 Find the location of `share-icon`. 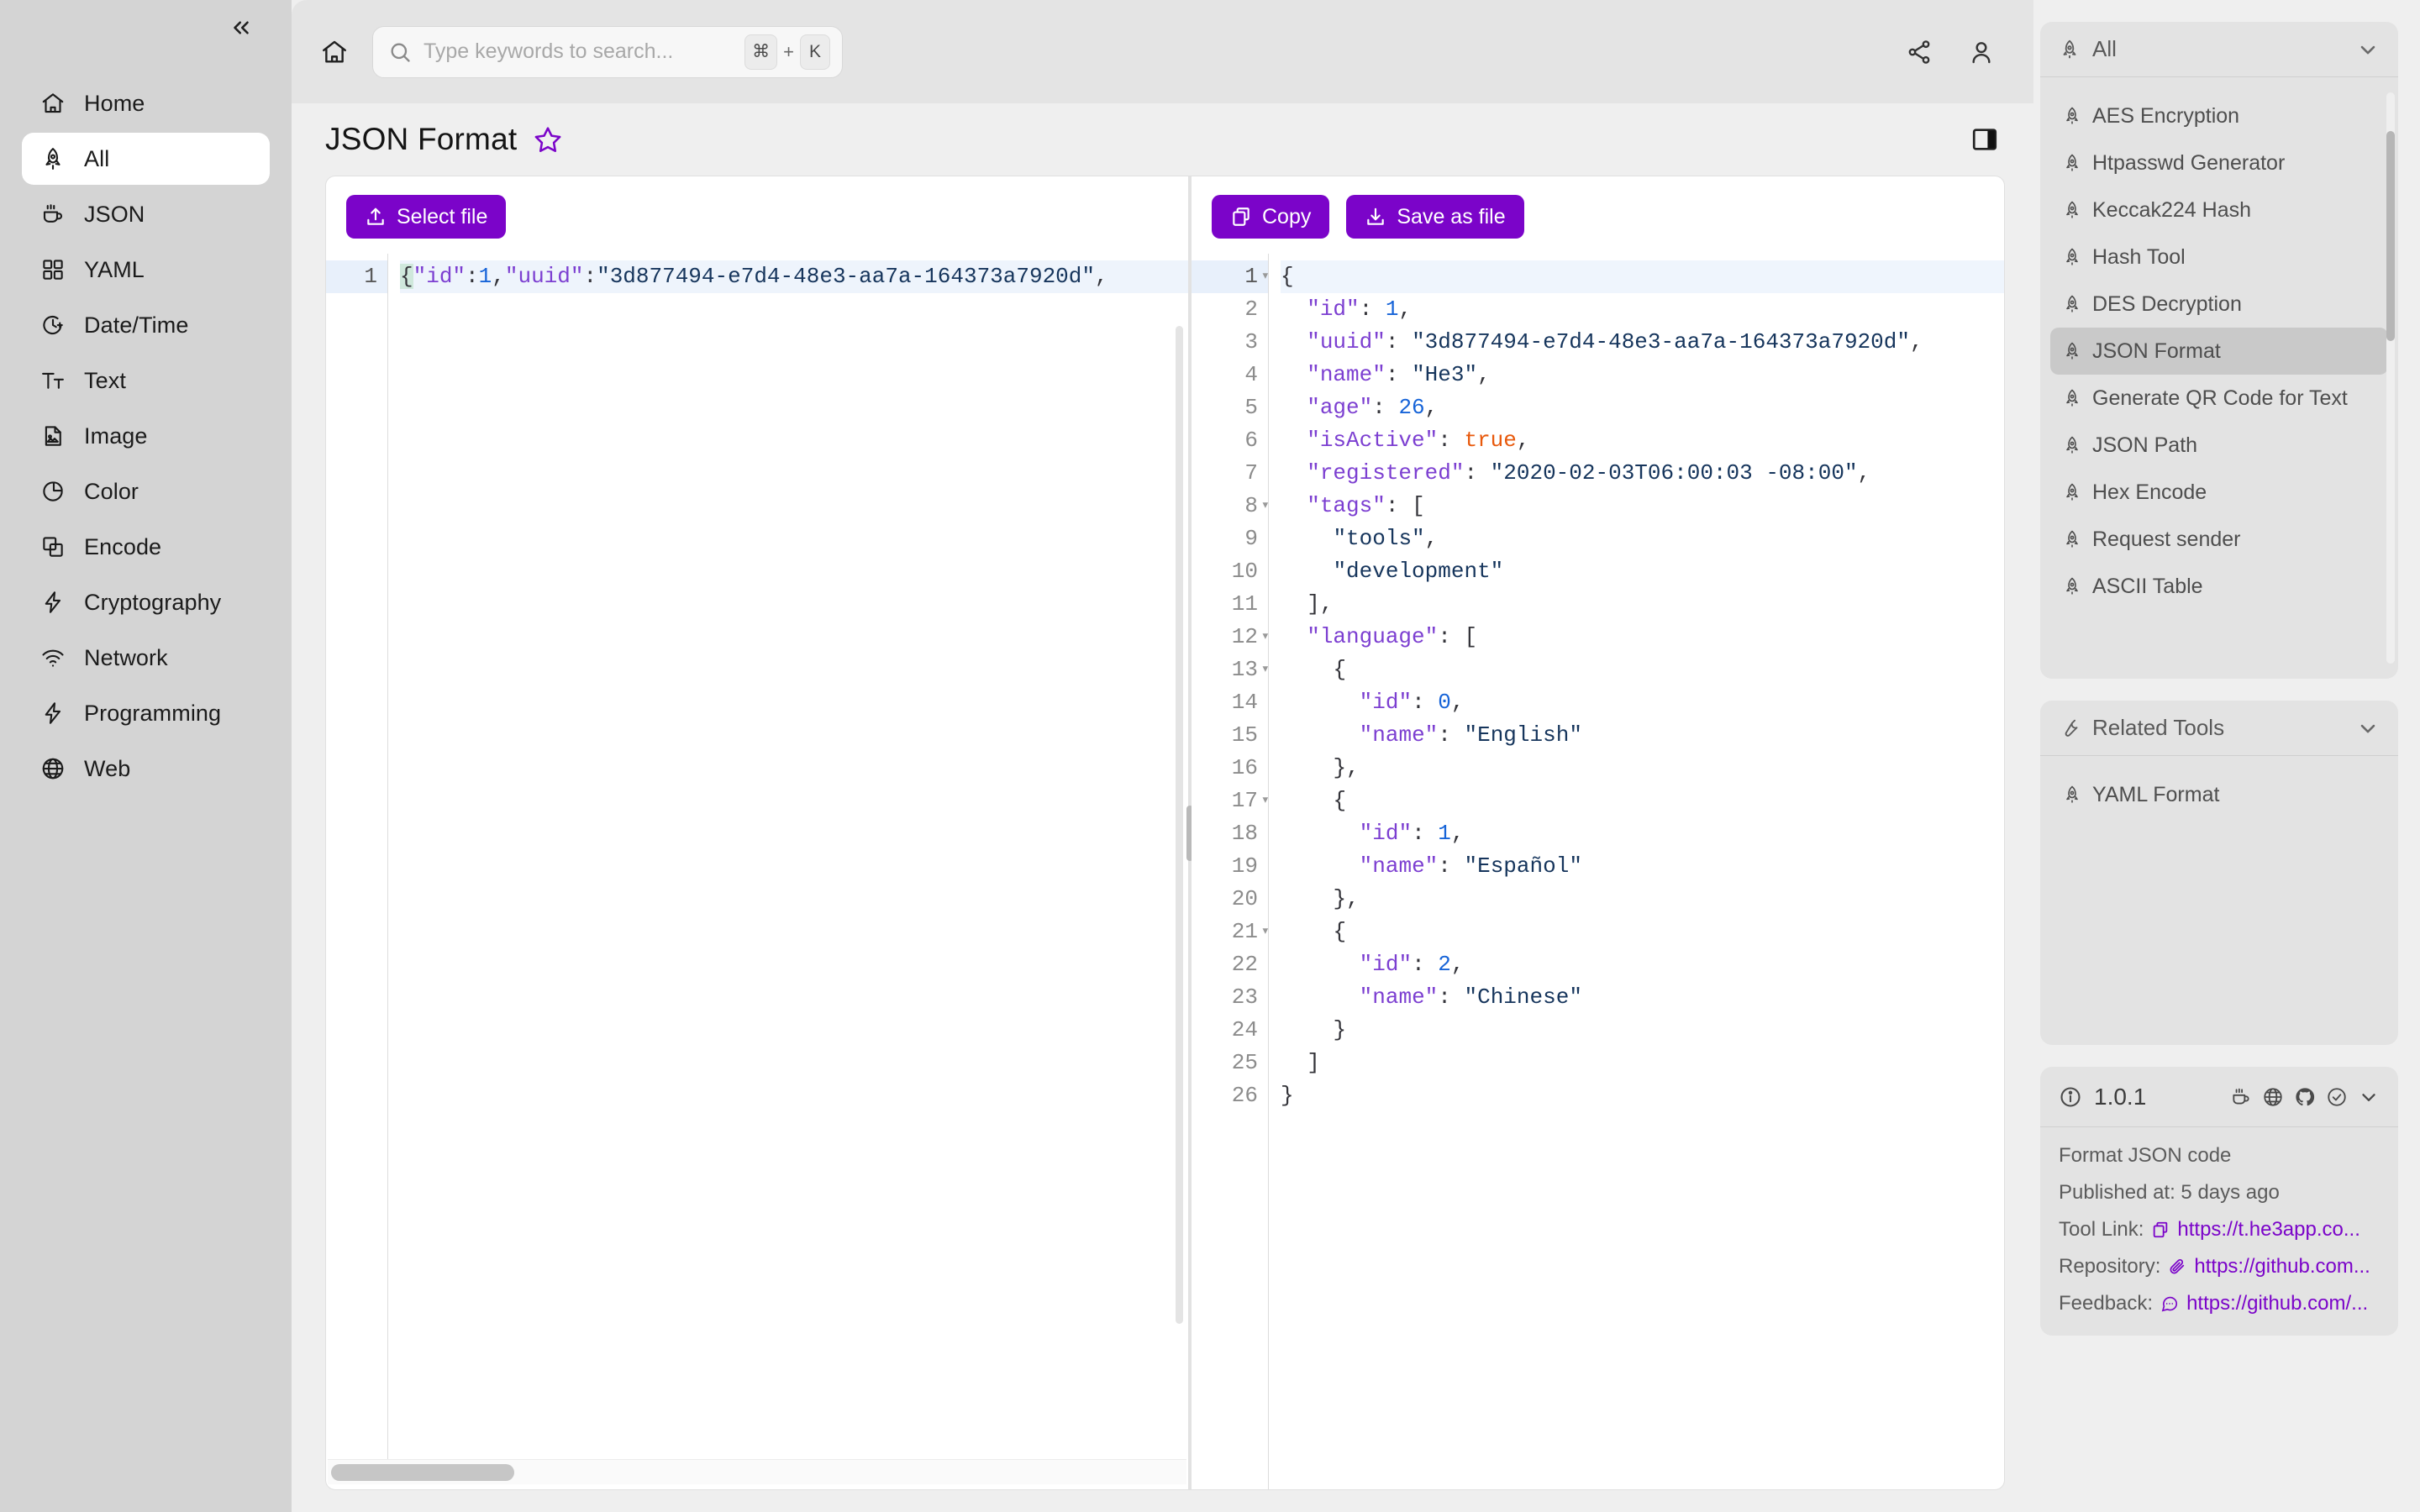

share-icon is located at coordinates (1920, 52).